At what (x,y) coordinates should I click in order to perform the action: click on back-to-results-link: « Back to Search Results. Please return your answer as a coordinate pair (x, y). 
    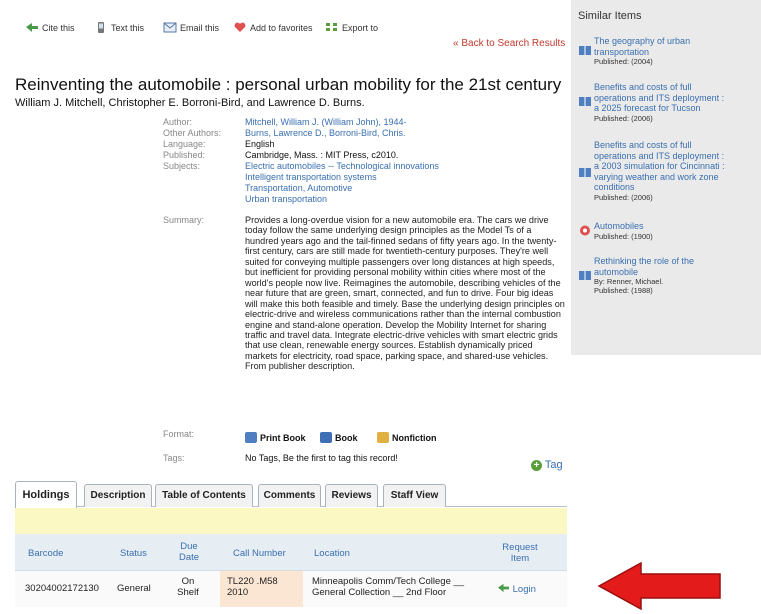
    Looking at the image, I should click on (509, 43).